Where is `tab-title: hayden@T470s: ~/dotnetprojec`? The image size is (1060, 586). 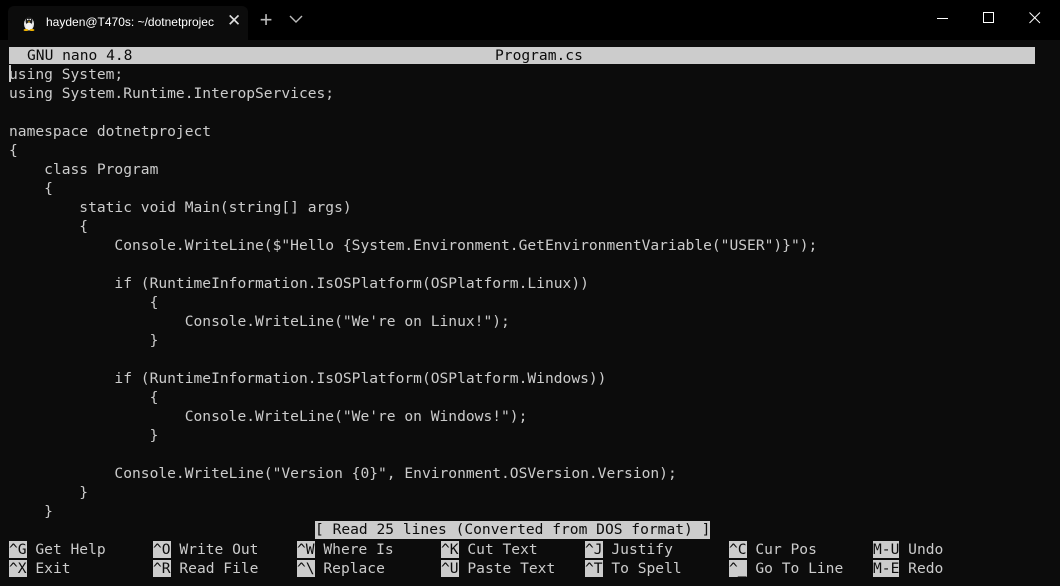
tab-title: hayden@T470s: ~/dotnetprojec is located at coordinates (130, 22).